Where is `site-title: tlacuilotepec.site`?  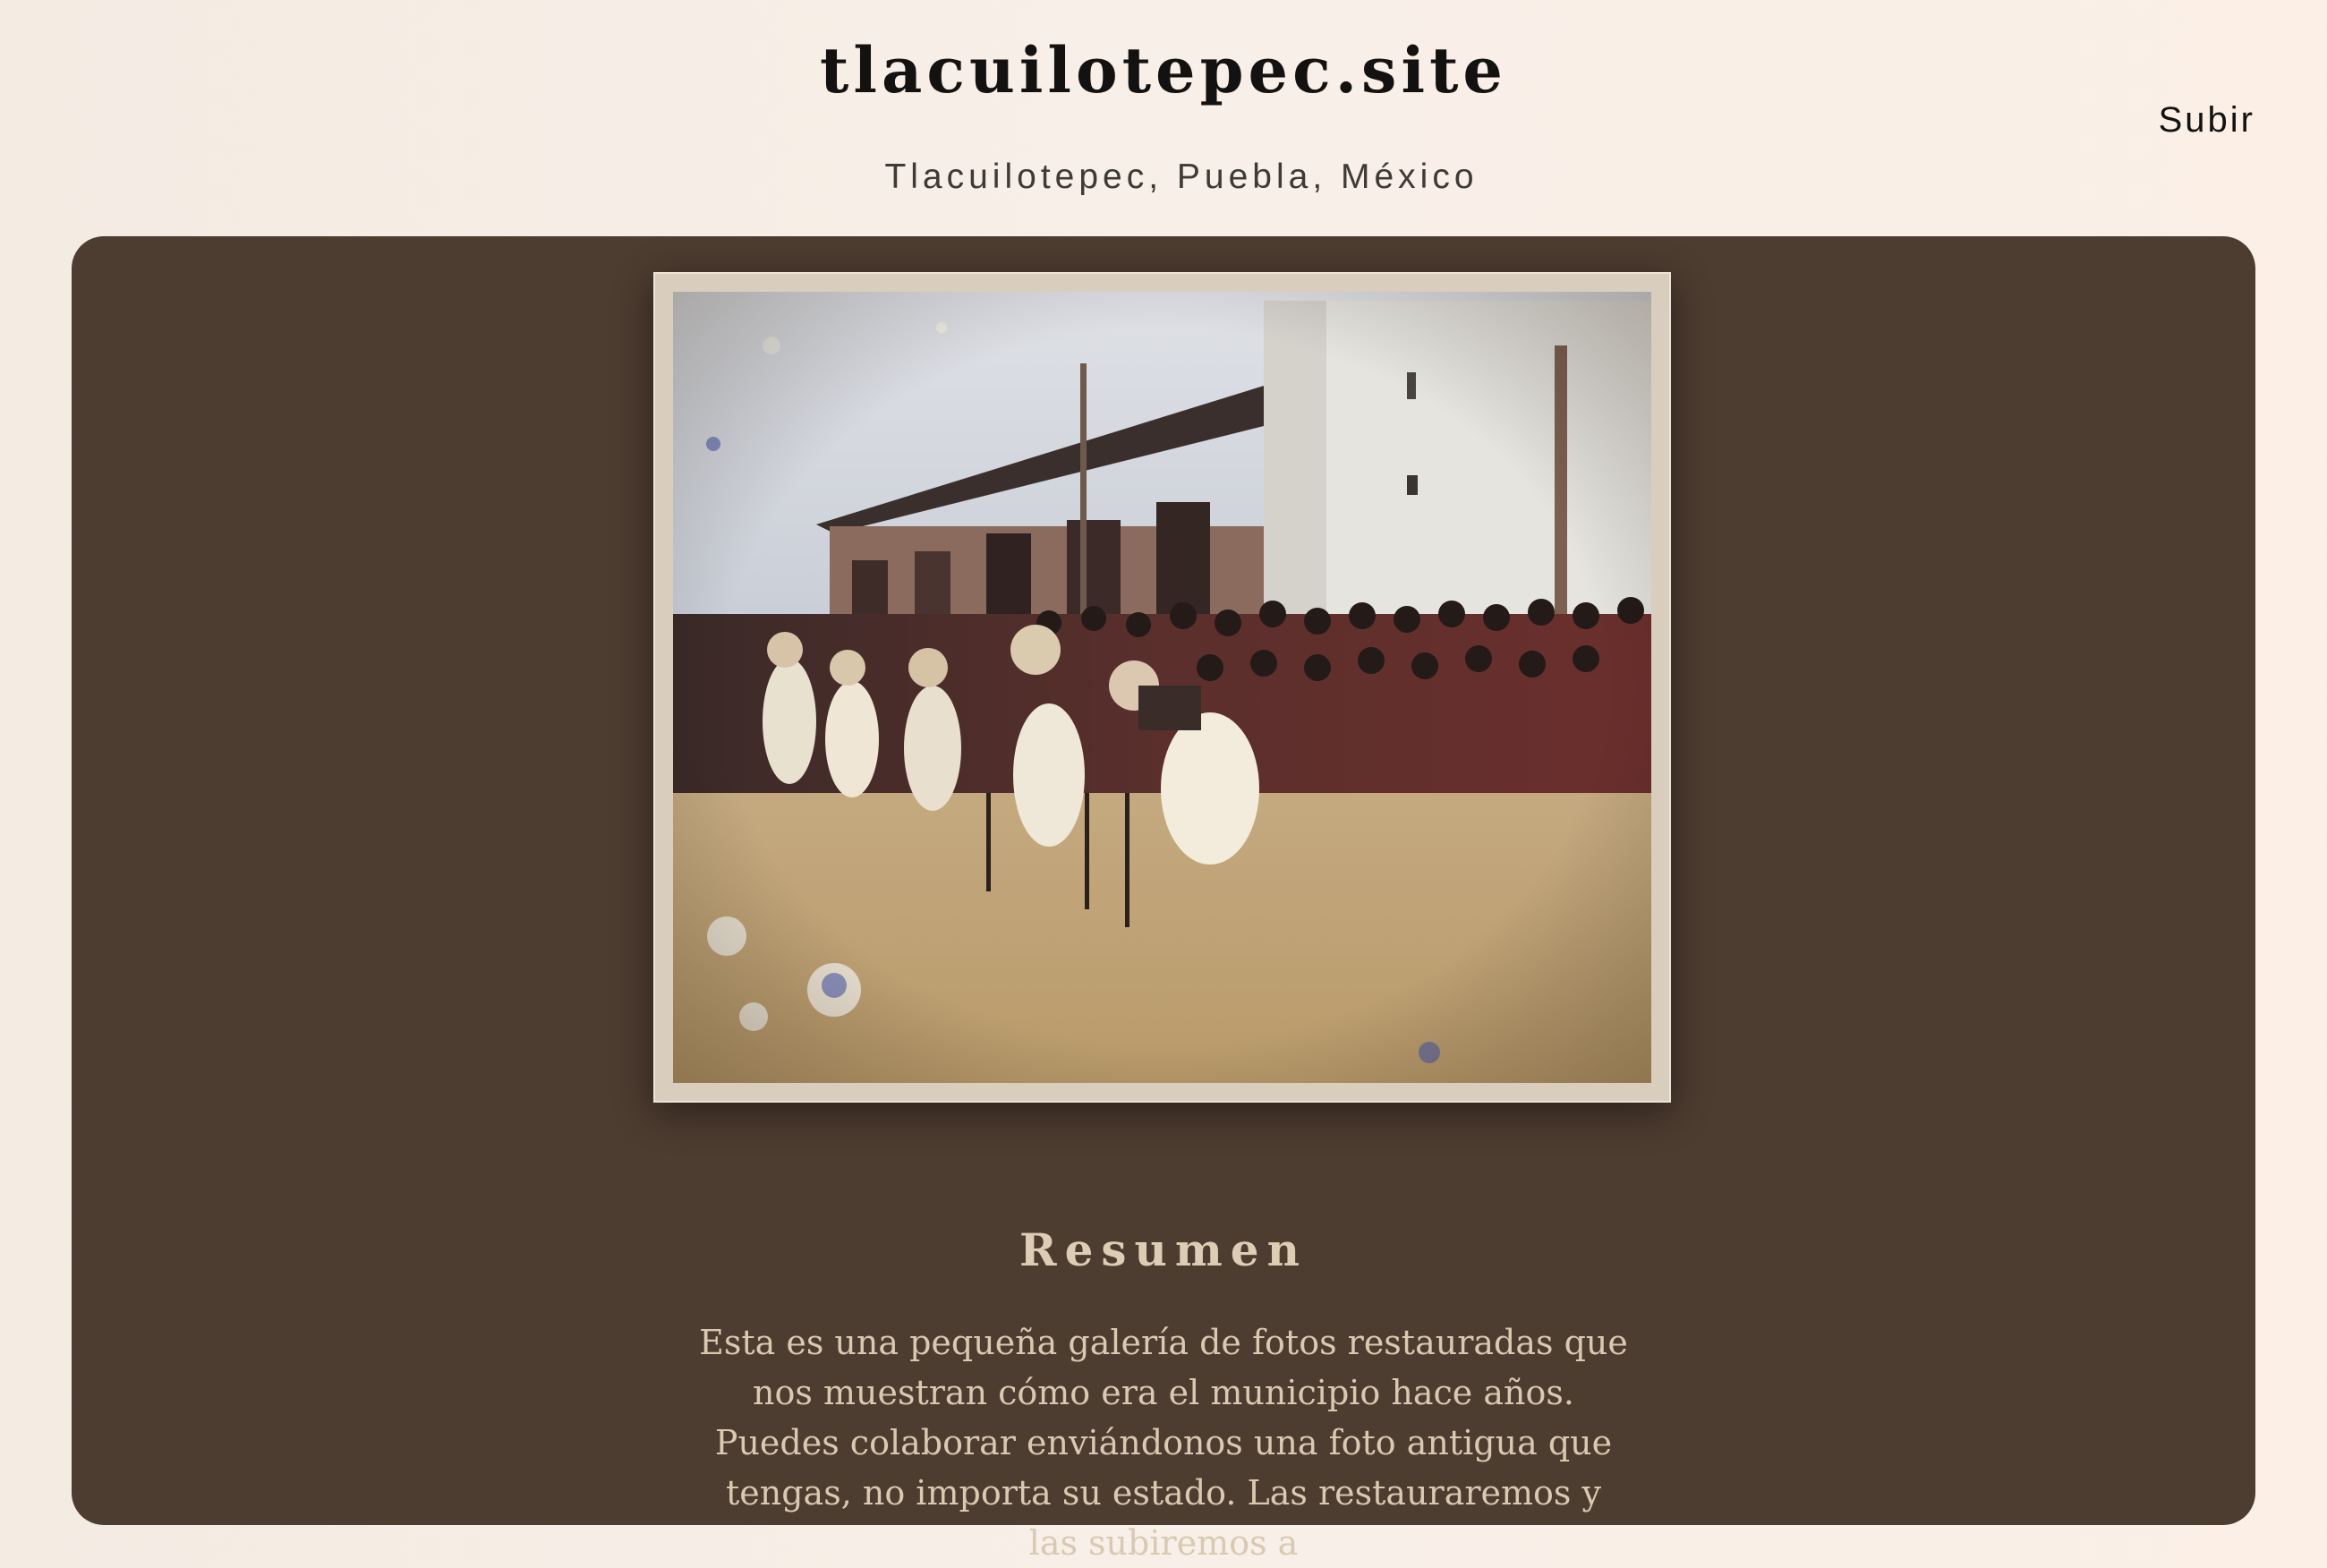 site-title: tlacuilotepec.site is located at coordinates (1163, 70).